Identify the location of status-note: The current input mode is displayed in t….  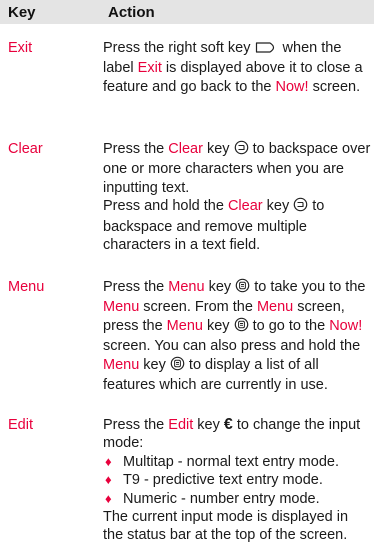
(226, 526).